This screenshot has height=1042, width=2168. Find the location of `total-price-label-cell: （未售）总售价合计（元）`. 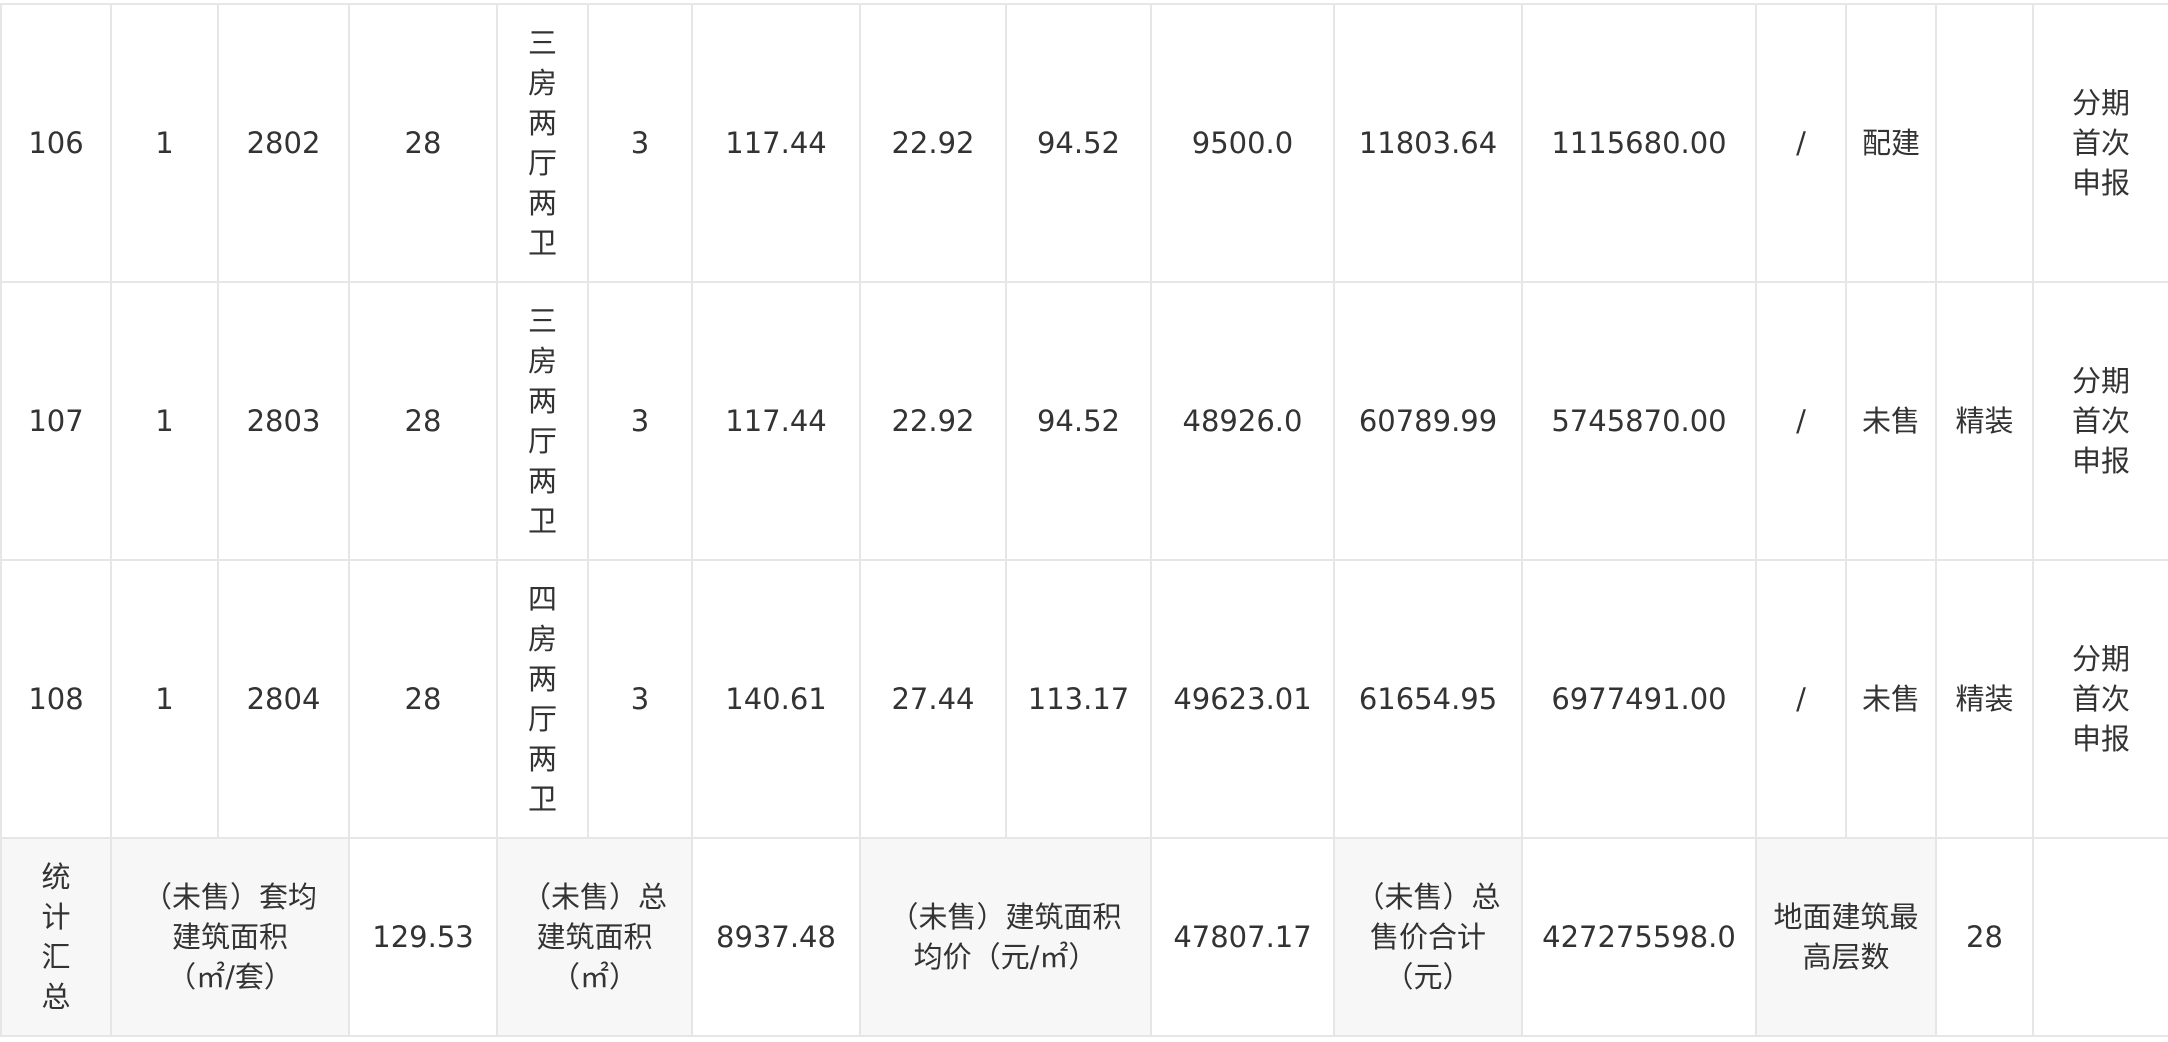

total-price-label-cell: （未售）总售价合计（元） is located at coordinates (1428, 937).